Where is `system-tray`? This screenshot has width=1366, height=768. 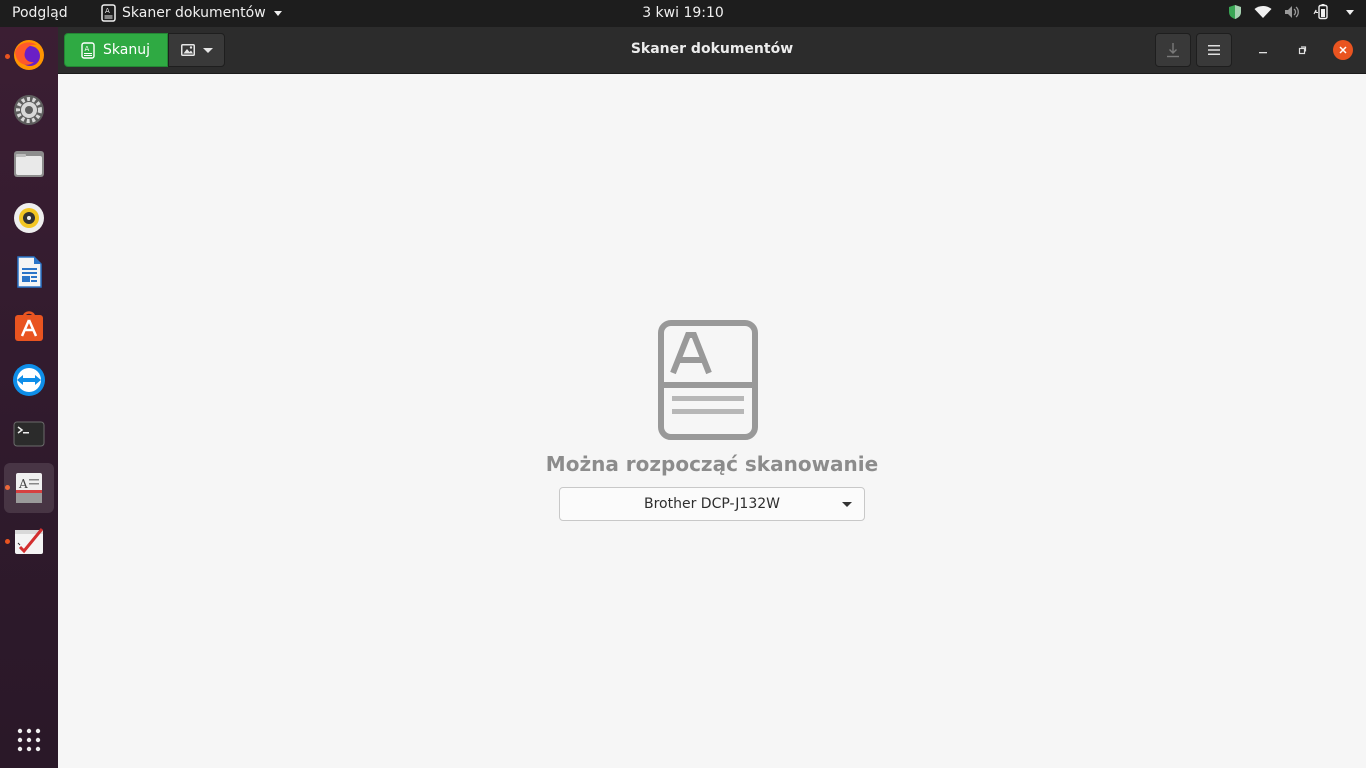
system-tray is located at coordinates (1291, 12).